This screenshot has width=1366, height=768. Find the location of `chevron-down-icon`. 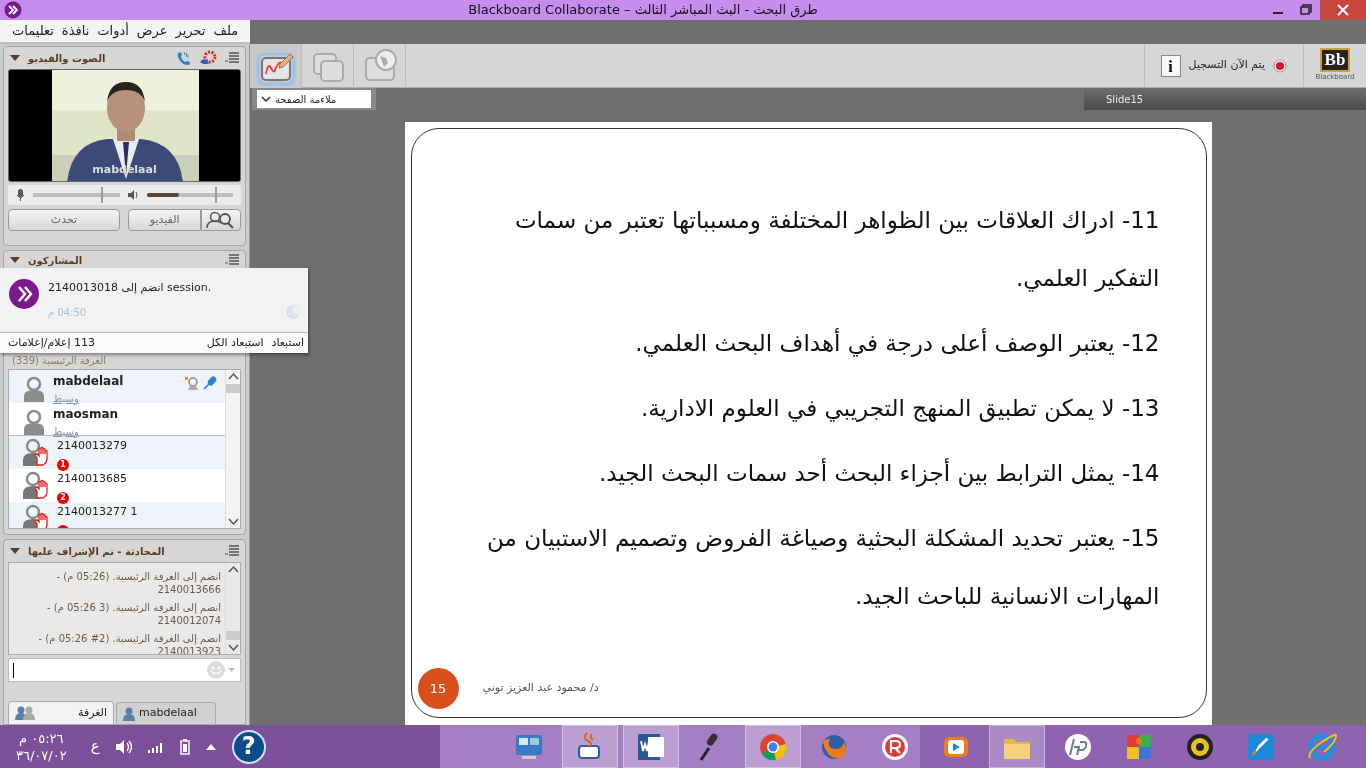

chevron-down-icon is located at coordinates (266, 99).